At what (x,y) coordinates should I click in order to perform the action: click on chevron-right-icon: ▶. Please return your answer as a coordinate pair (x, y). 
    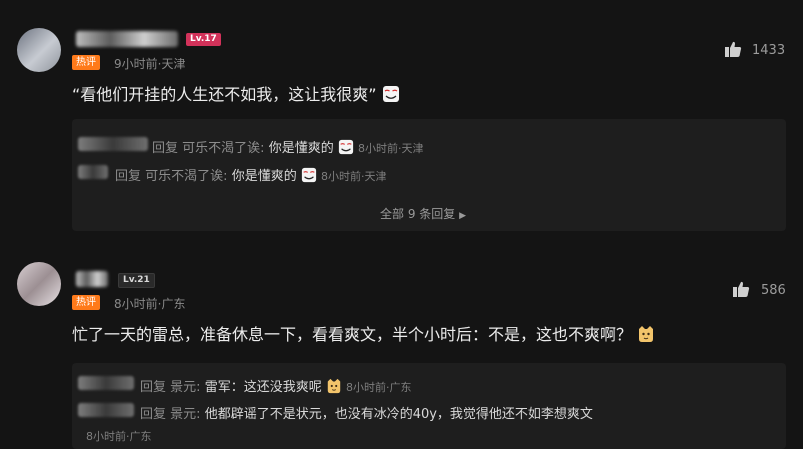
    Looking at the image, I should click on (463, 216).